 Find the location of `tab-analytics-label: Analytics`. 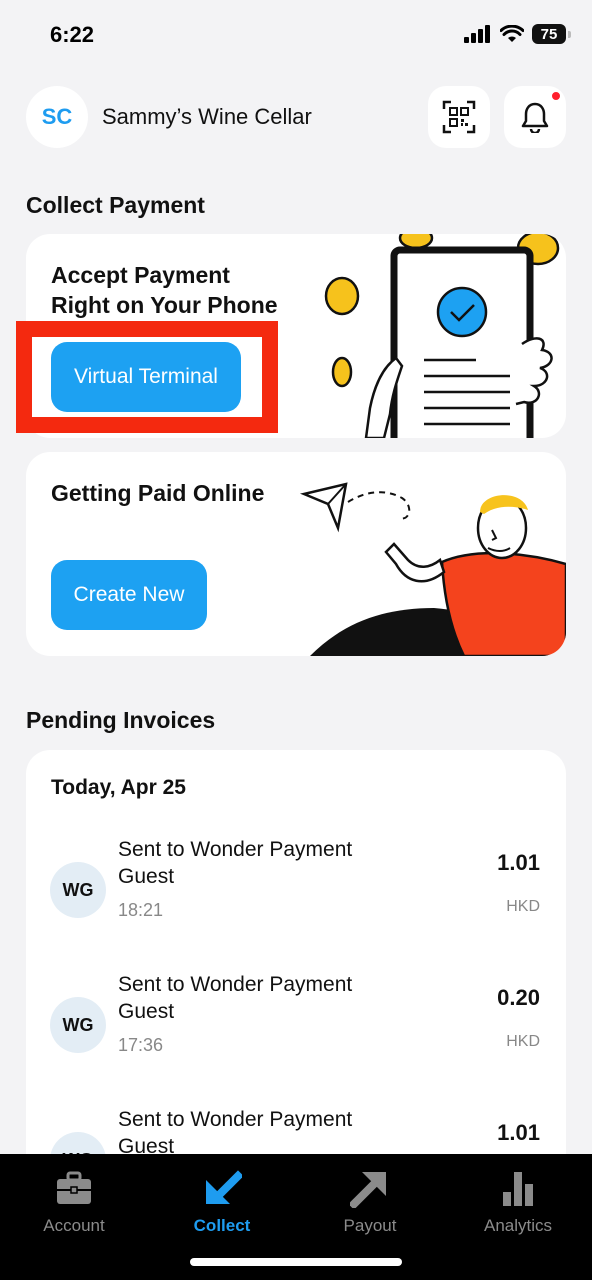

tab-analytics-label: Analytics is located at coordinates (518, 1225).